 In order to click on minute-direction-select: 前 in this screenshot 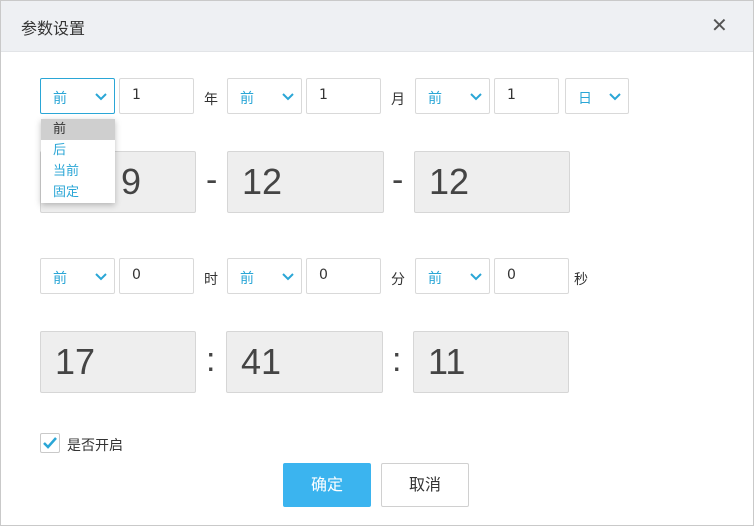, I will do `click(264, 276)`.